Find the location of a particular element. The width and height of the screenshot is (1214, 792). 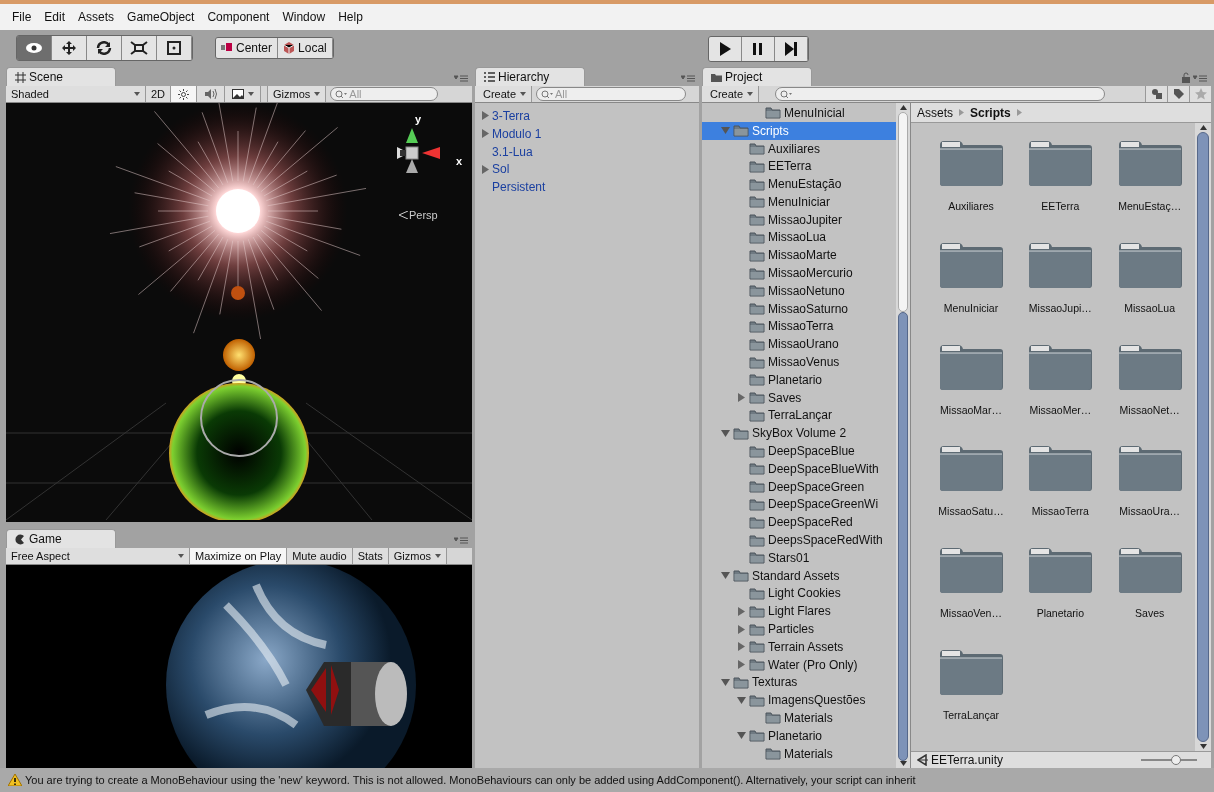

toolbar-toggle: Maximize on Play is located at coordinates (239, 556).